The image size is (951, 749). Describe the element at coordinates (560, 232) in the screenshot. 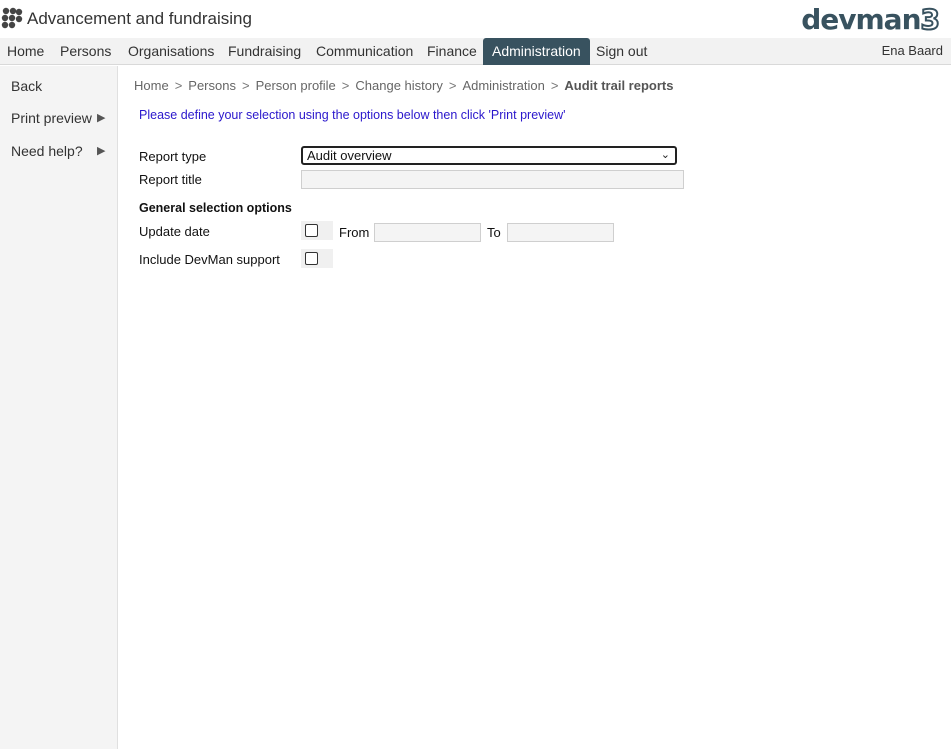

I see `to-date-input` at that location.